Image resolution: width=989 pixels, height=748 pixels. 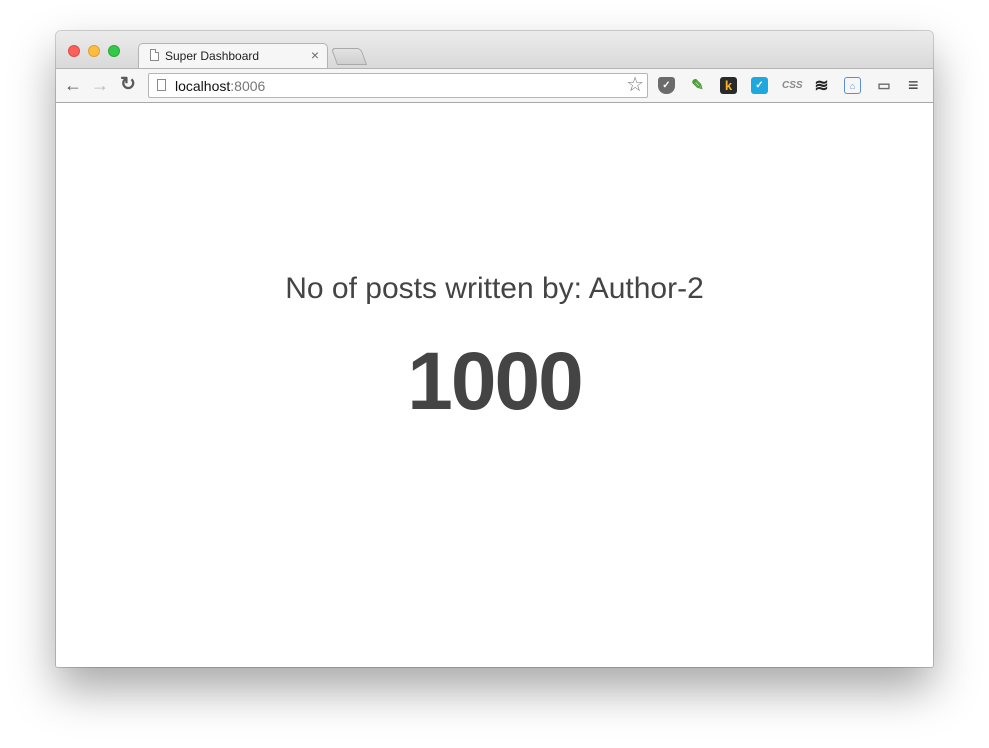 I want to click on posts-label: No of posts written by: Author-2, so click(x=494, y=288).